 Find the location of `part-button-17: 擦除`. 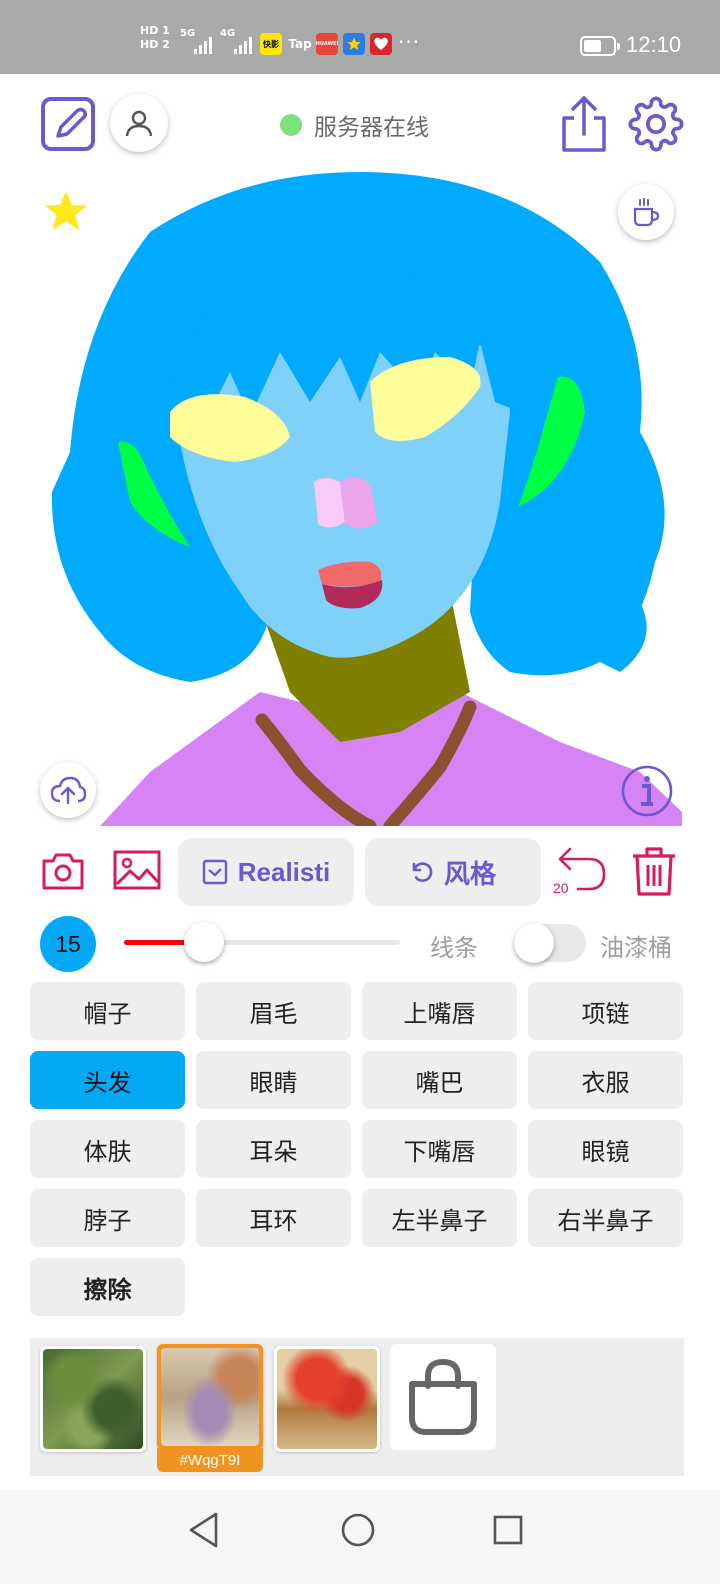

part-button-17: 擦除 is located at coordinates (107, 1287).